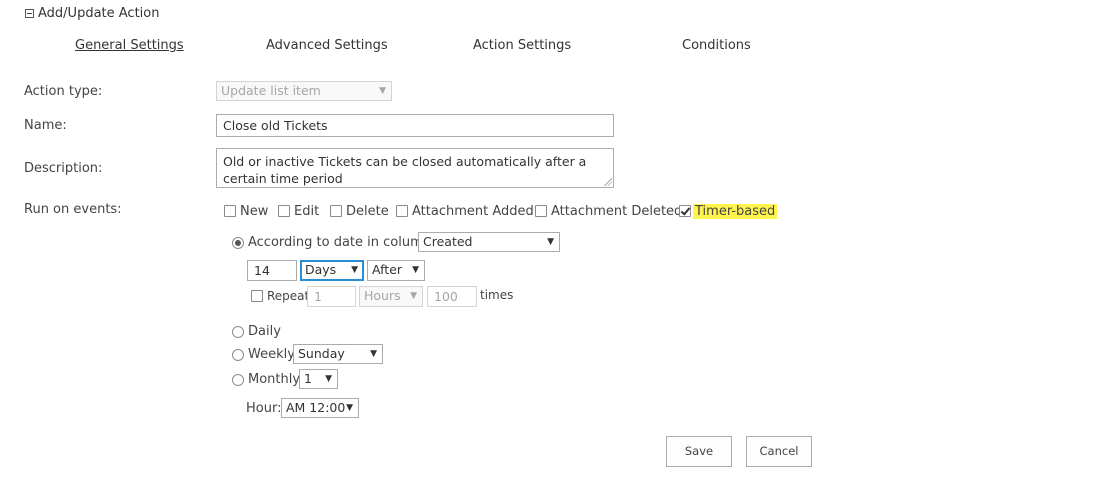 Image resolution: width=1108 pixels, height=481 pixels. Describe the element at coordinates (264, 408) in the screenshot. I see `hour-label: Hour:` at that location.